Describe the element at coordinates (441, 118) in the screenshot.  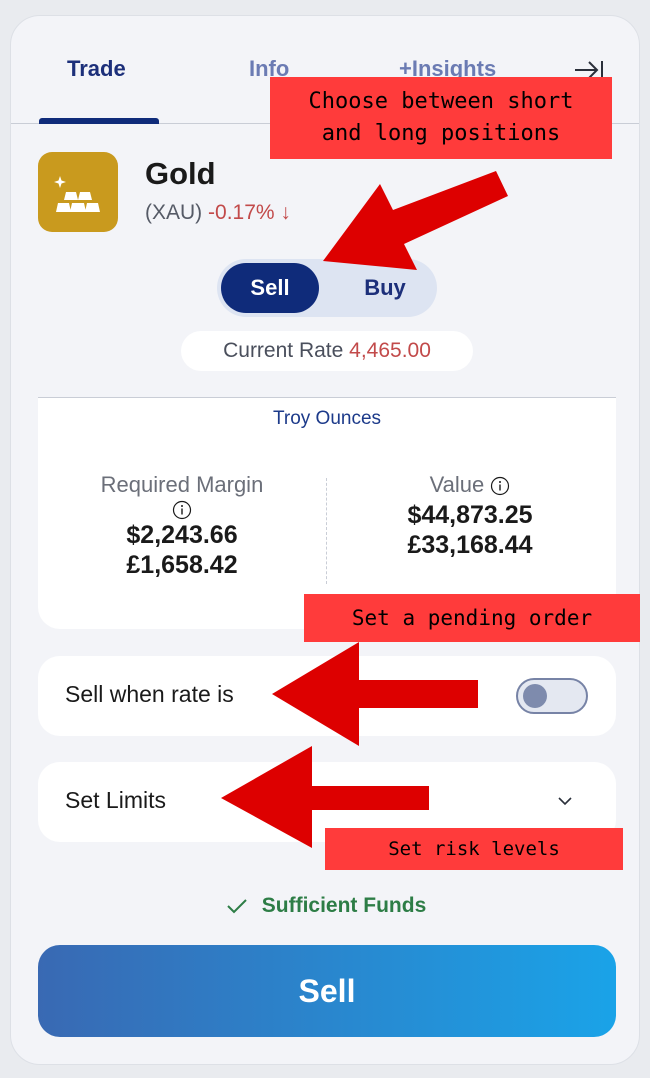
I see `annotation-direction: Choose between short and long positions` at that location.